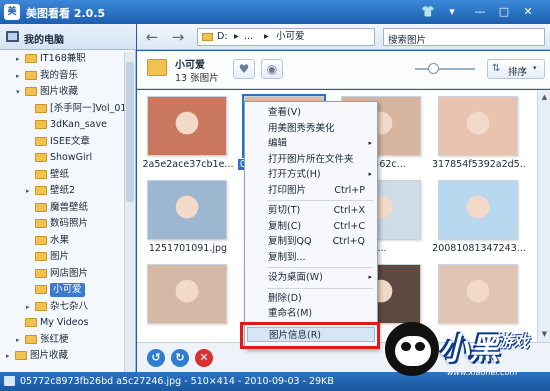 The height and width of the screenshot is (391, 550). What do you see at coordinates (311, 226) in the screenshot?
I see `context-menu-item: 复制(C) Ctrl+C` at bounding box center [311, 226].